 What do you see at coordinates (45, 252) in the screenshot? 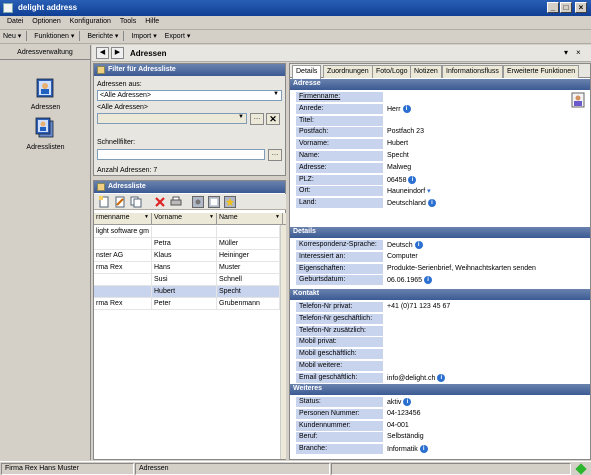
I see `navigation-pane: Adressverwaltung Adressen Adresslisten` at bounding box center [45, 252].